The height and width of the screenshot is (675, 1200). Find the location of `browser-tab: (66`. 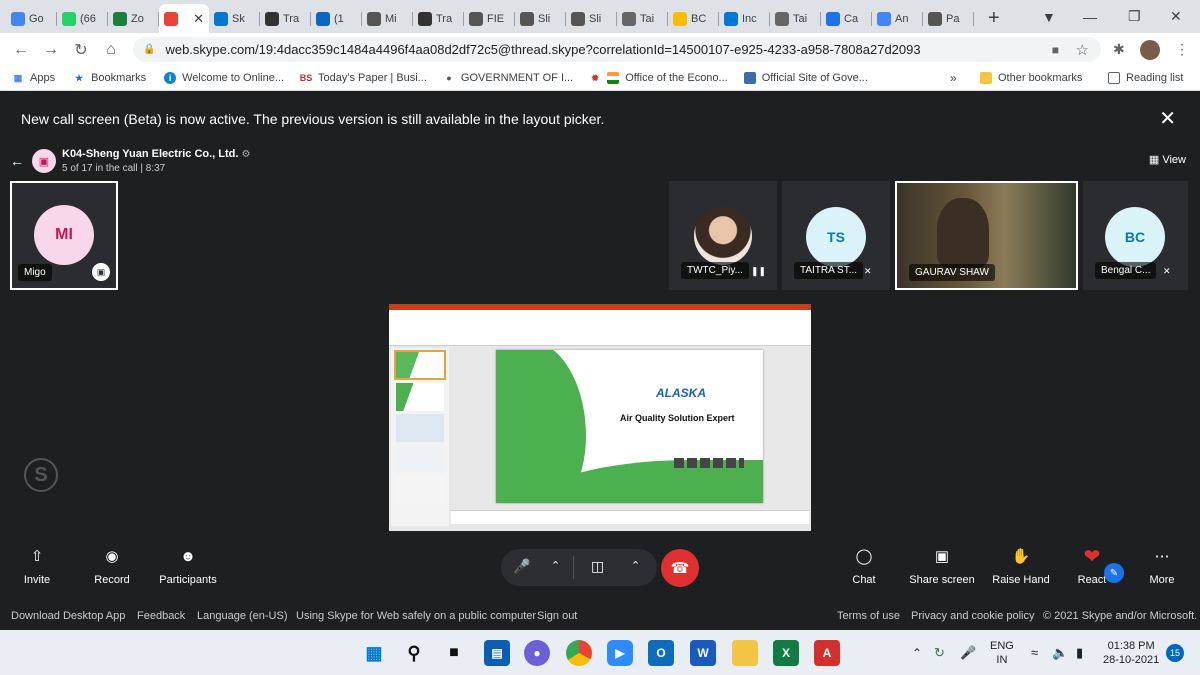

browser-tab: (66 is located at coordinates (82, 18).